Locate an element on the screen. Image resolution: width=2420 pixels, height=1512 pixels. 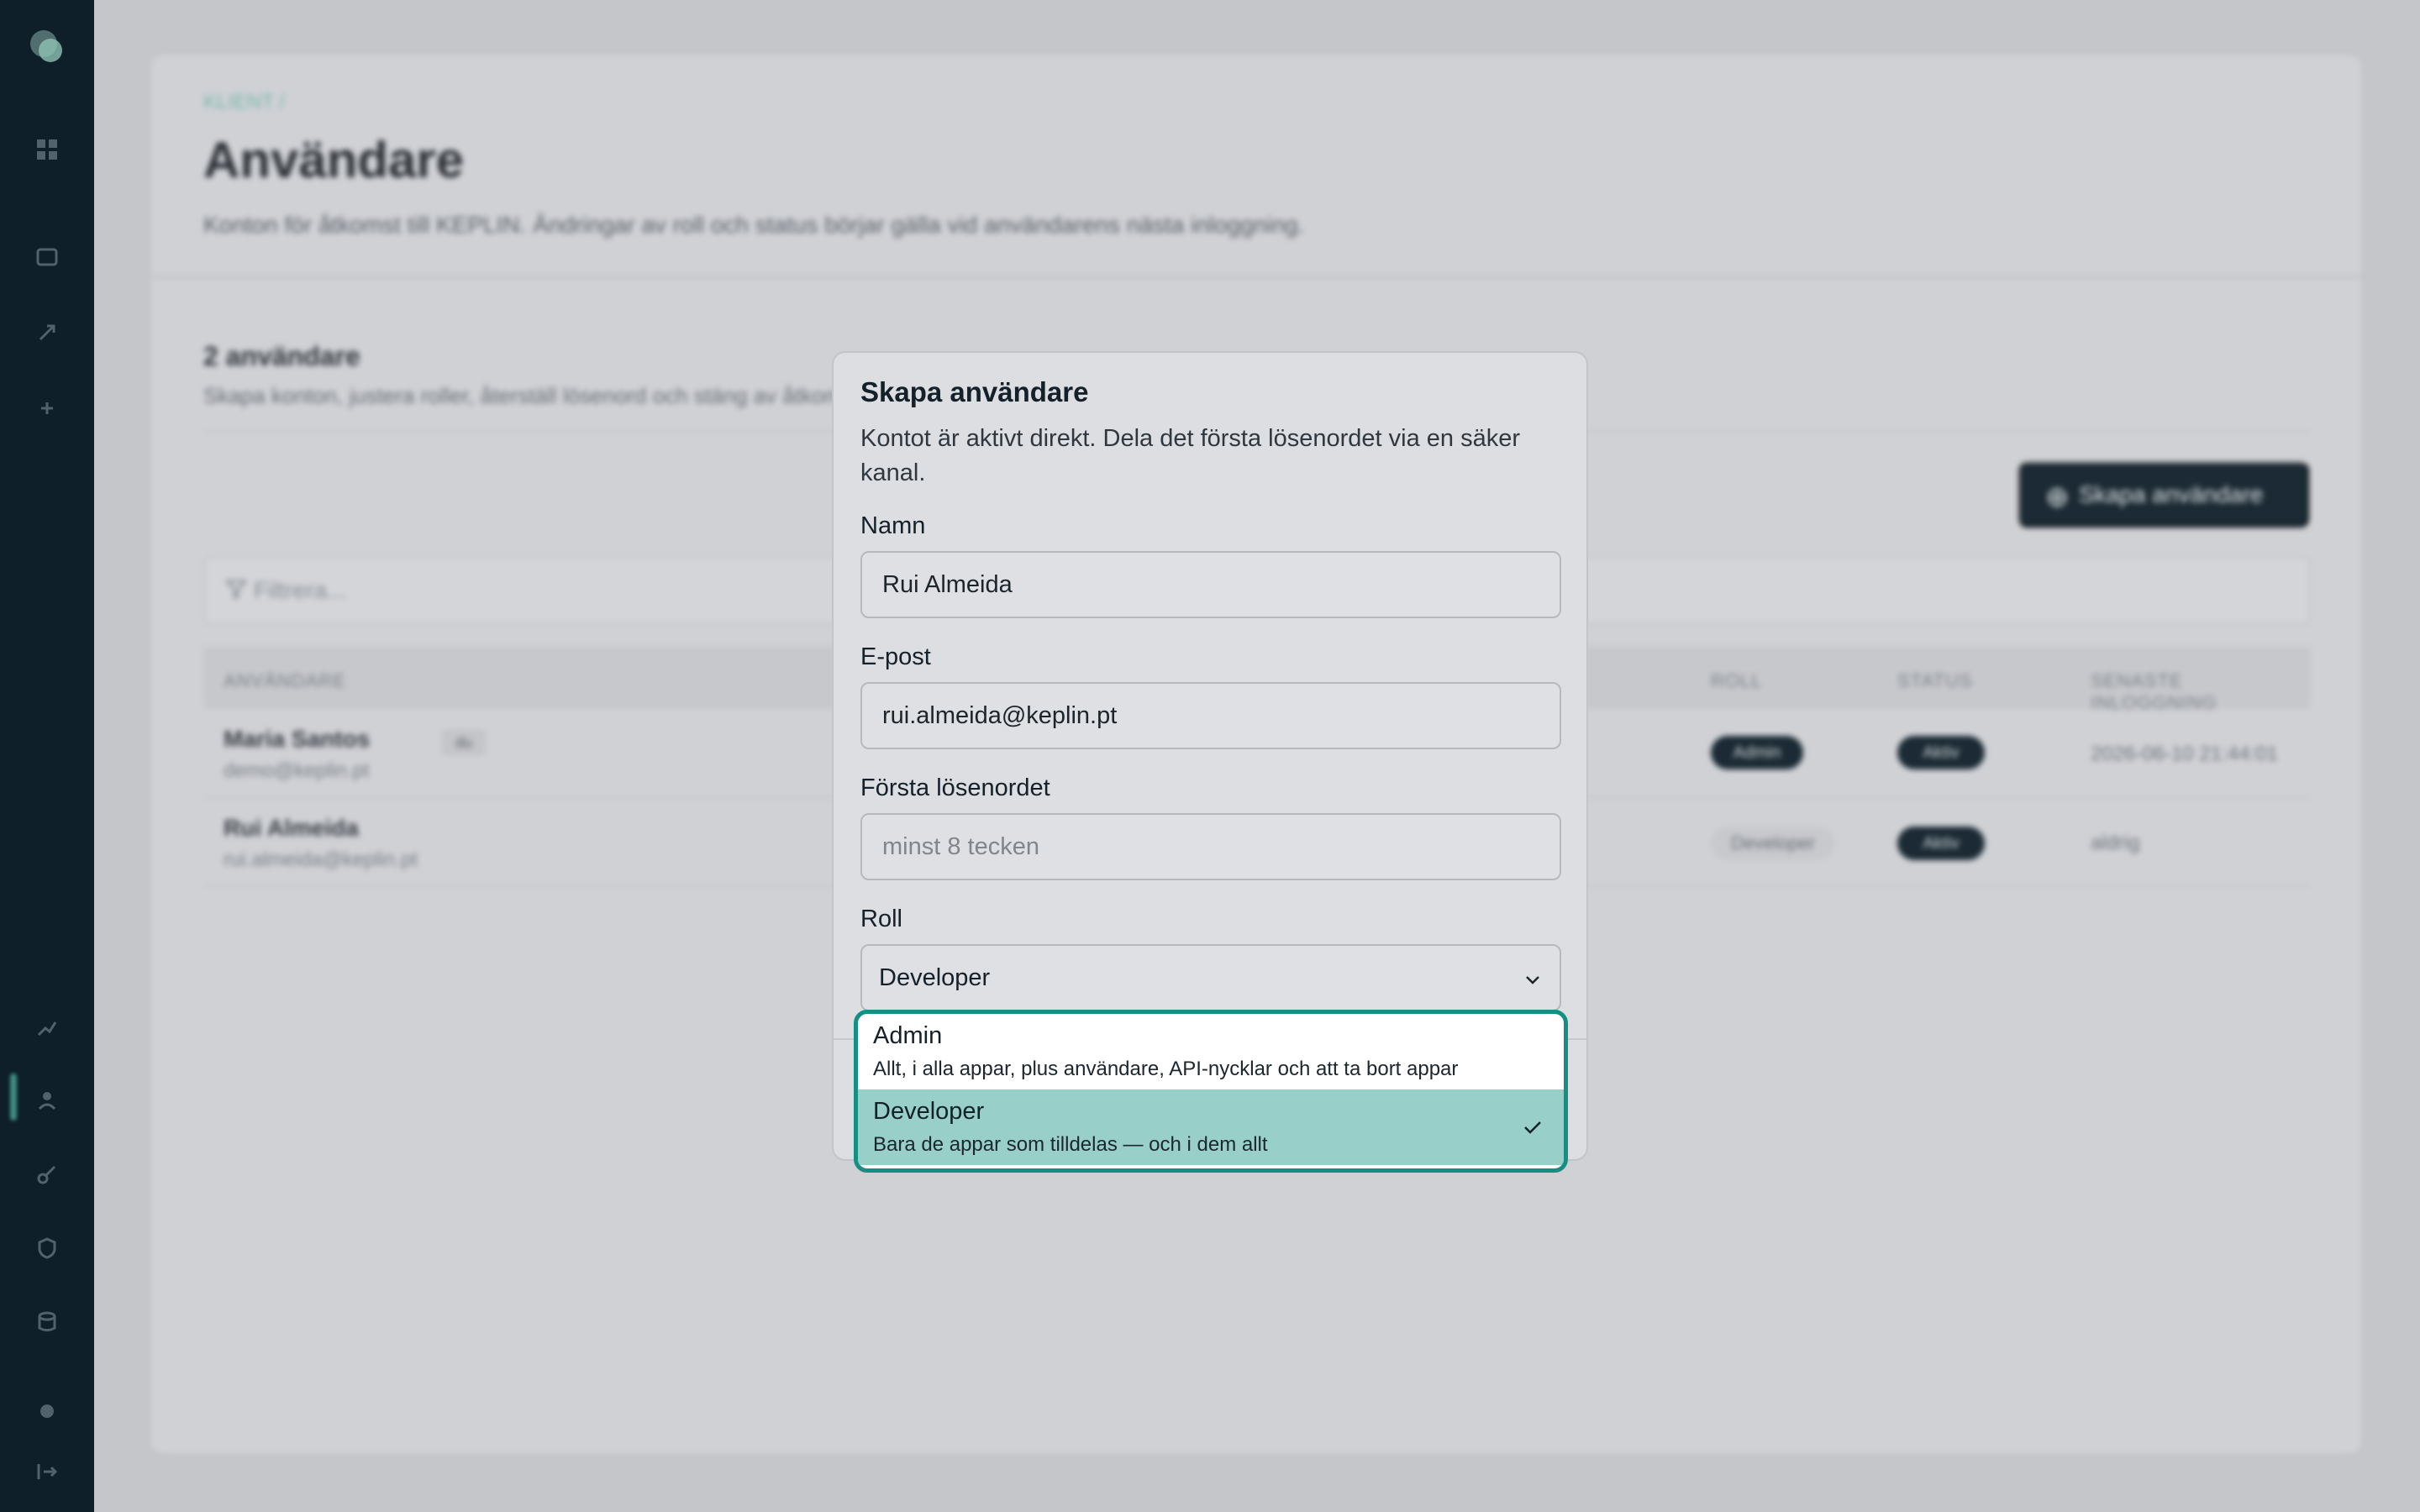
password-label: Första lösenordet is located at coordinates (955, 787).